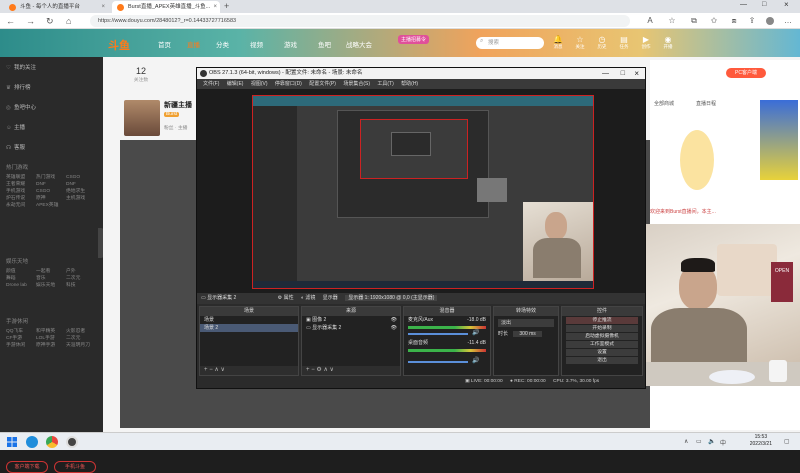 The image size is (800, 473). What do you see at coordinates (290, 44) in the screenshot?
I see `nav-game: 游戏` at bounding box center [290, 44].